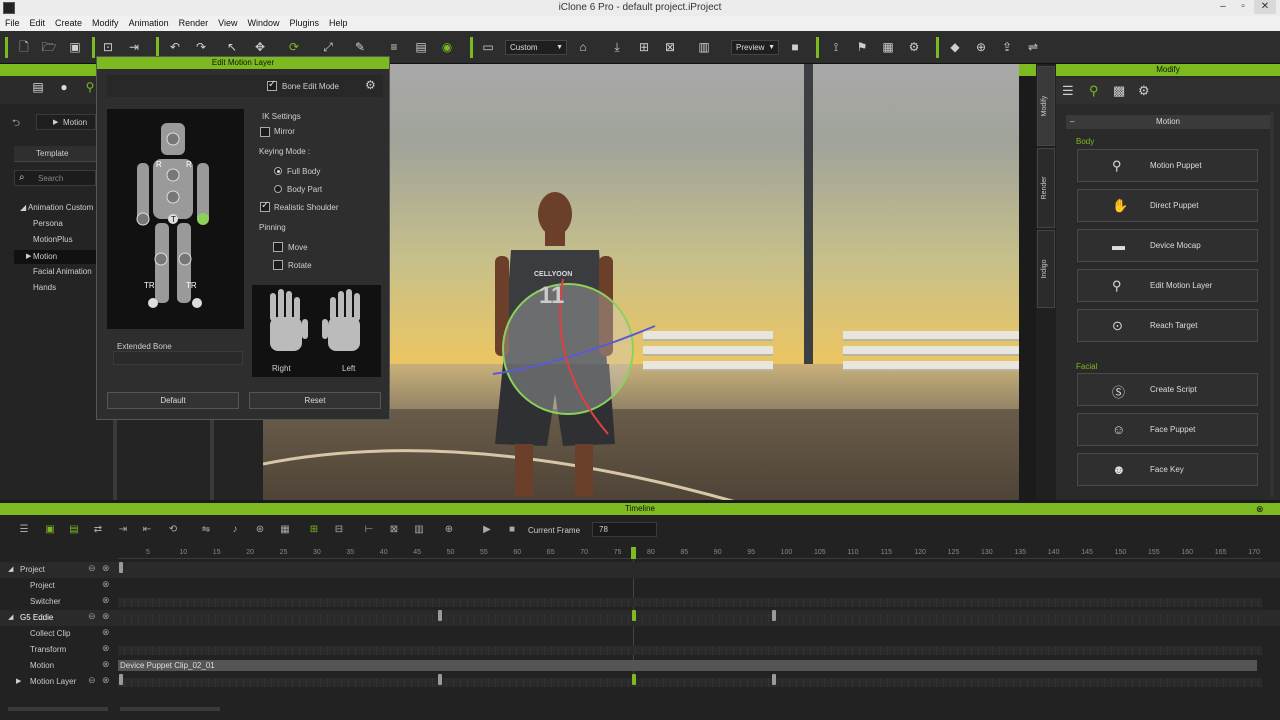 This screenshot has width=1280, height=720. What do you see at coordinates (1223, 7) in the screenshot?
I see `minimize-icon: –` at bounding box center [1223, 7].